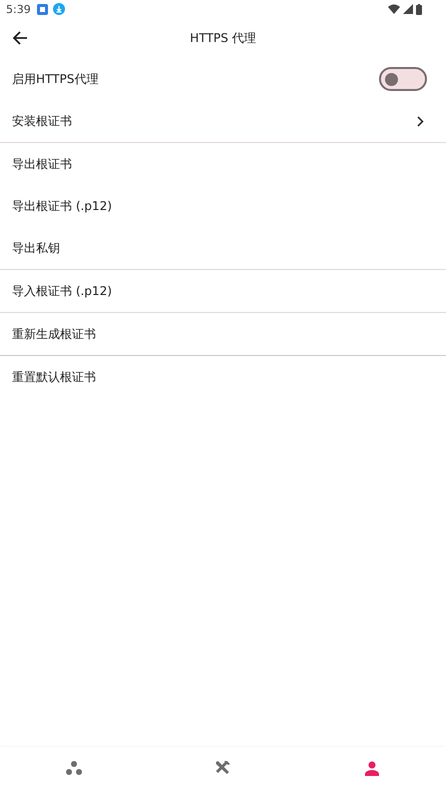 The width and height of the screenshot is (446, 793). What do you see at coordinates (223, 121) in the screenshot?
I see `settings-item: 安装根证书` at bounding box center [223, 121].